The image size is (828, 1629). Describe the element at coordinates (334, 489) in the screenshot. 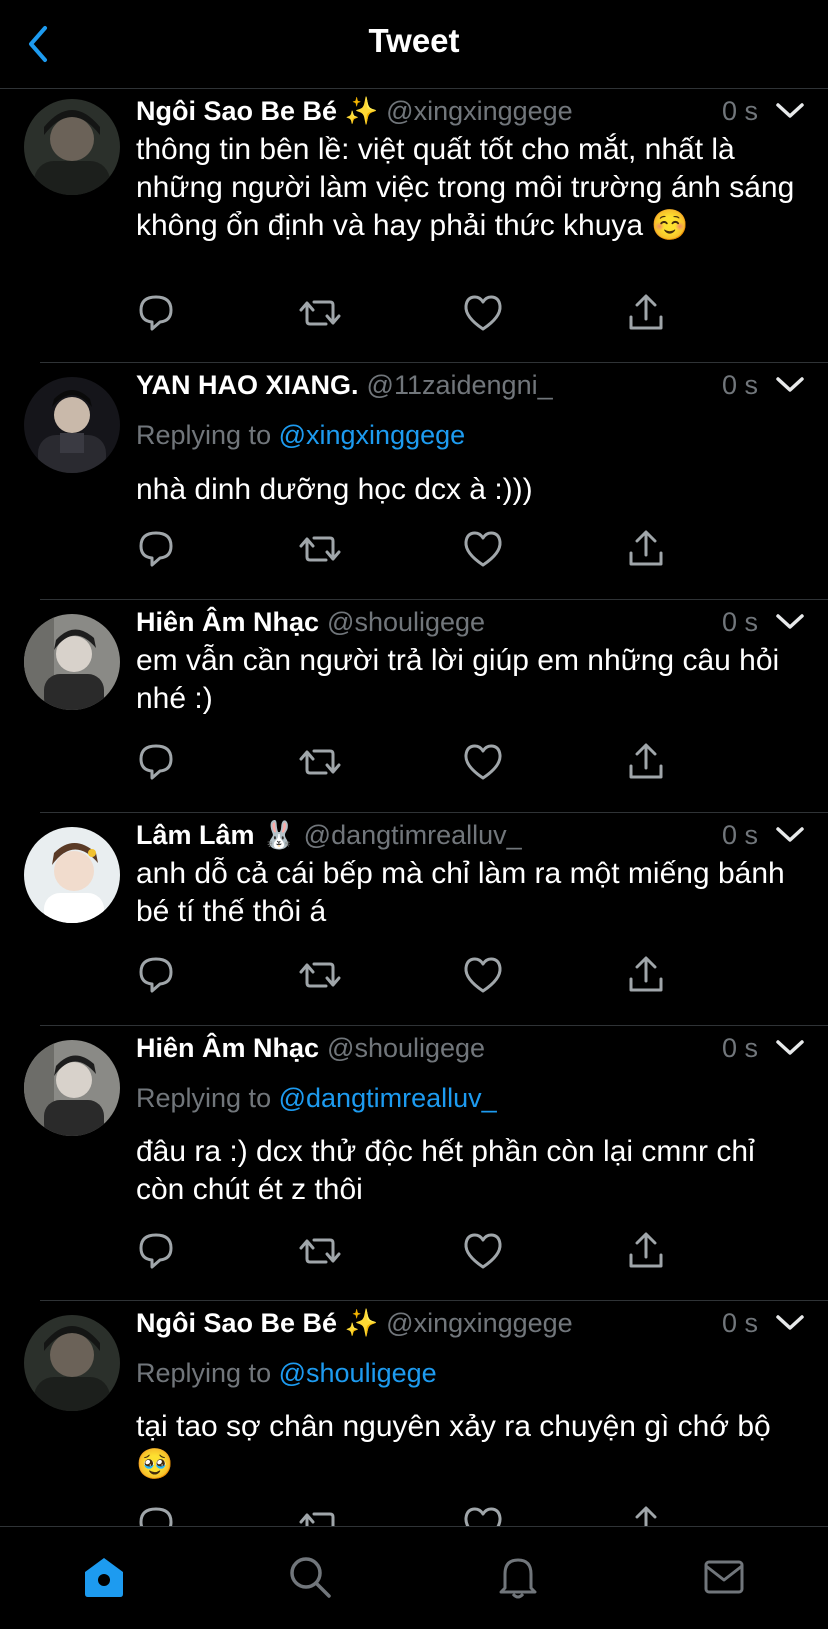

I see `tweet-text: nhà dinh dưỡng học dcx à :)))` at that location.